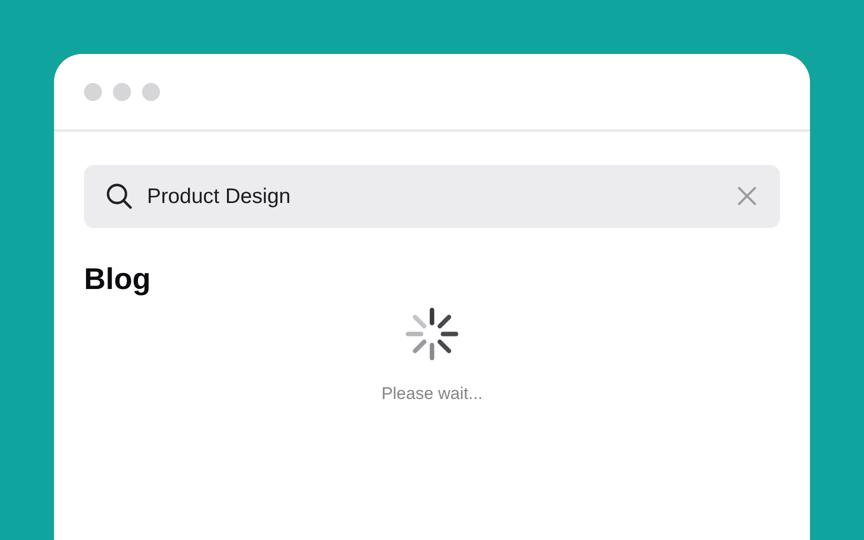 The height and width of the screenshot is (540, 864). Describe the element at coordinates (118, 280) in the screenshot. I see `section-heading: Blog` at that location.